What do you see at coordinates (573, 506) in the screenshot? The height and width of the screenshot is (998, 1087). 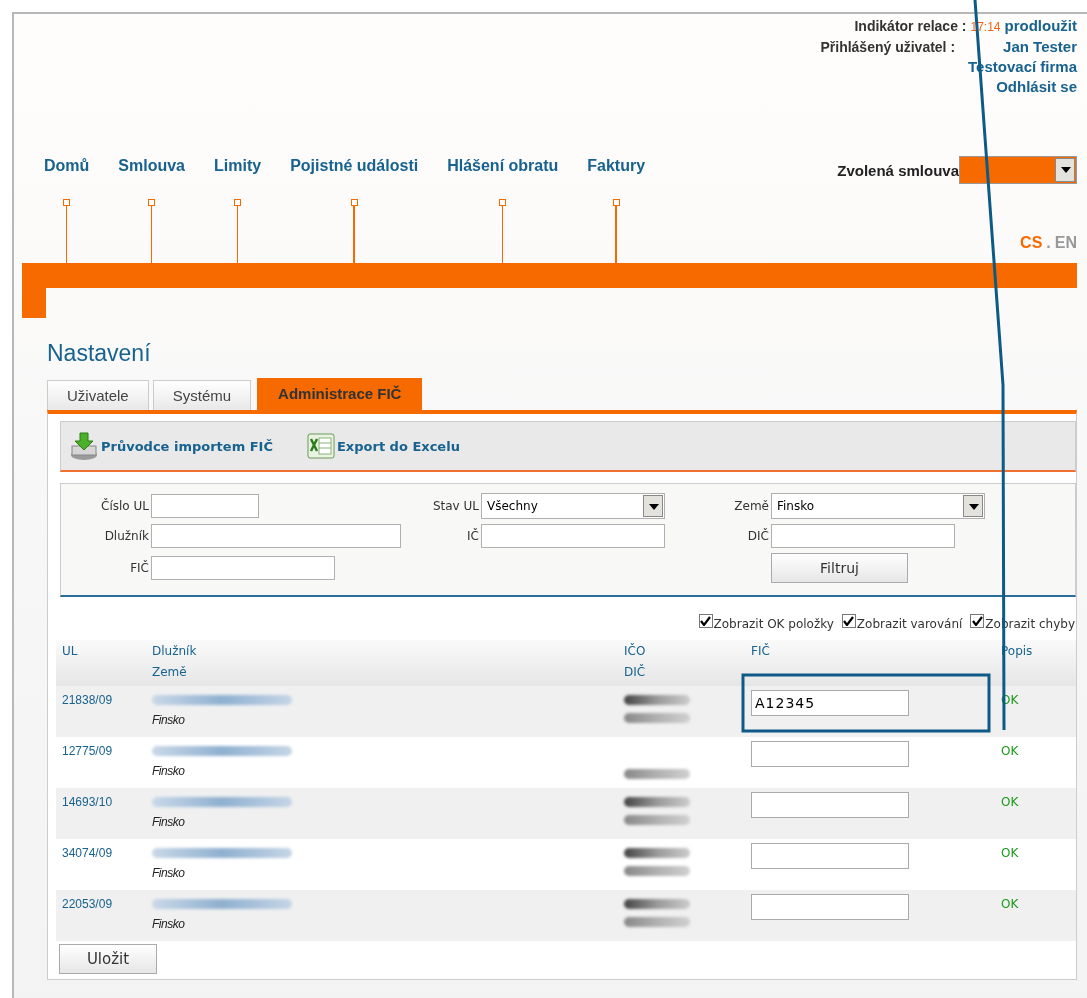 I see `filter-select: Všechny` at bounding box center [573, 506].